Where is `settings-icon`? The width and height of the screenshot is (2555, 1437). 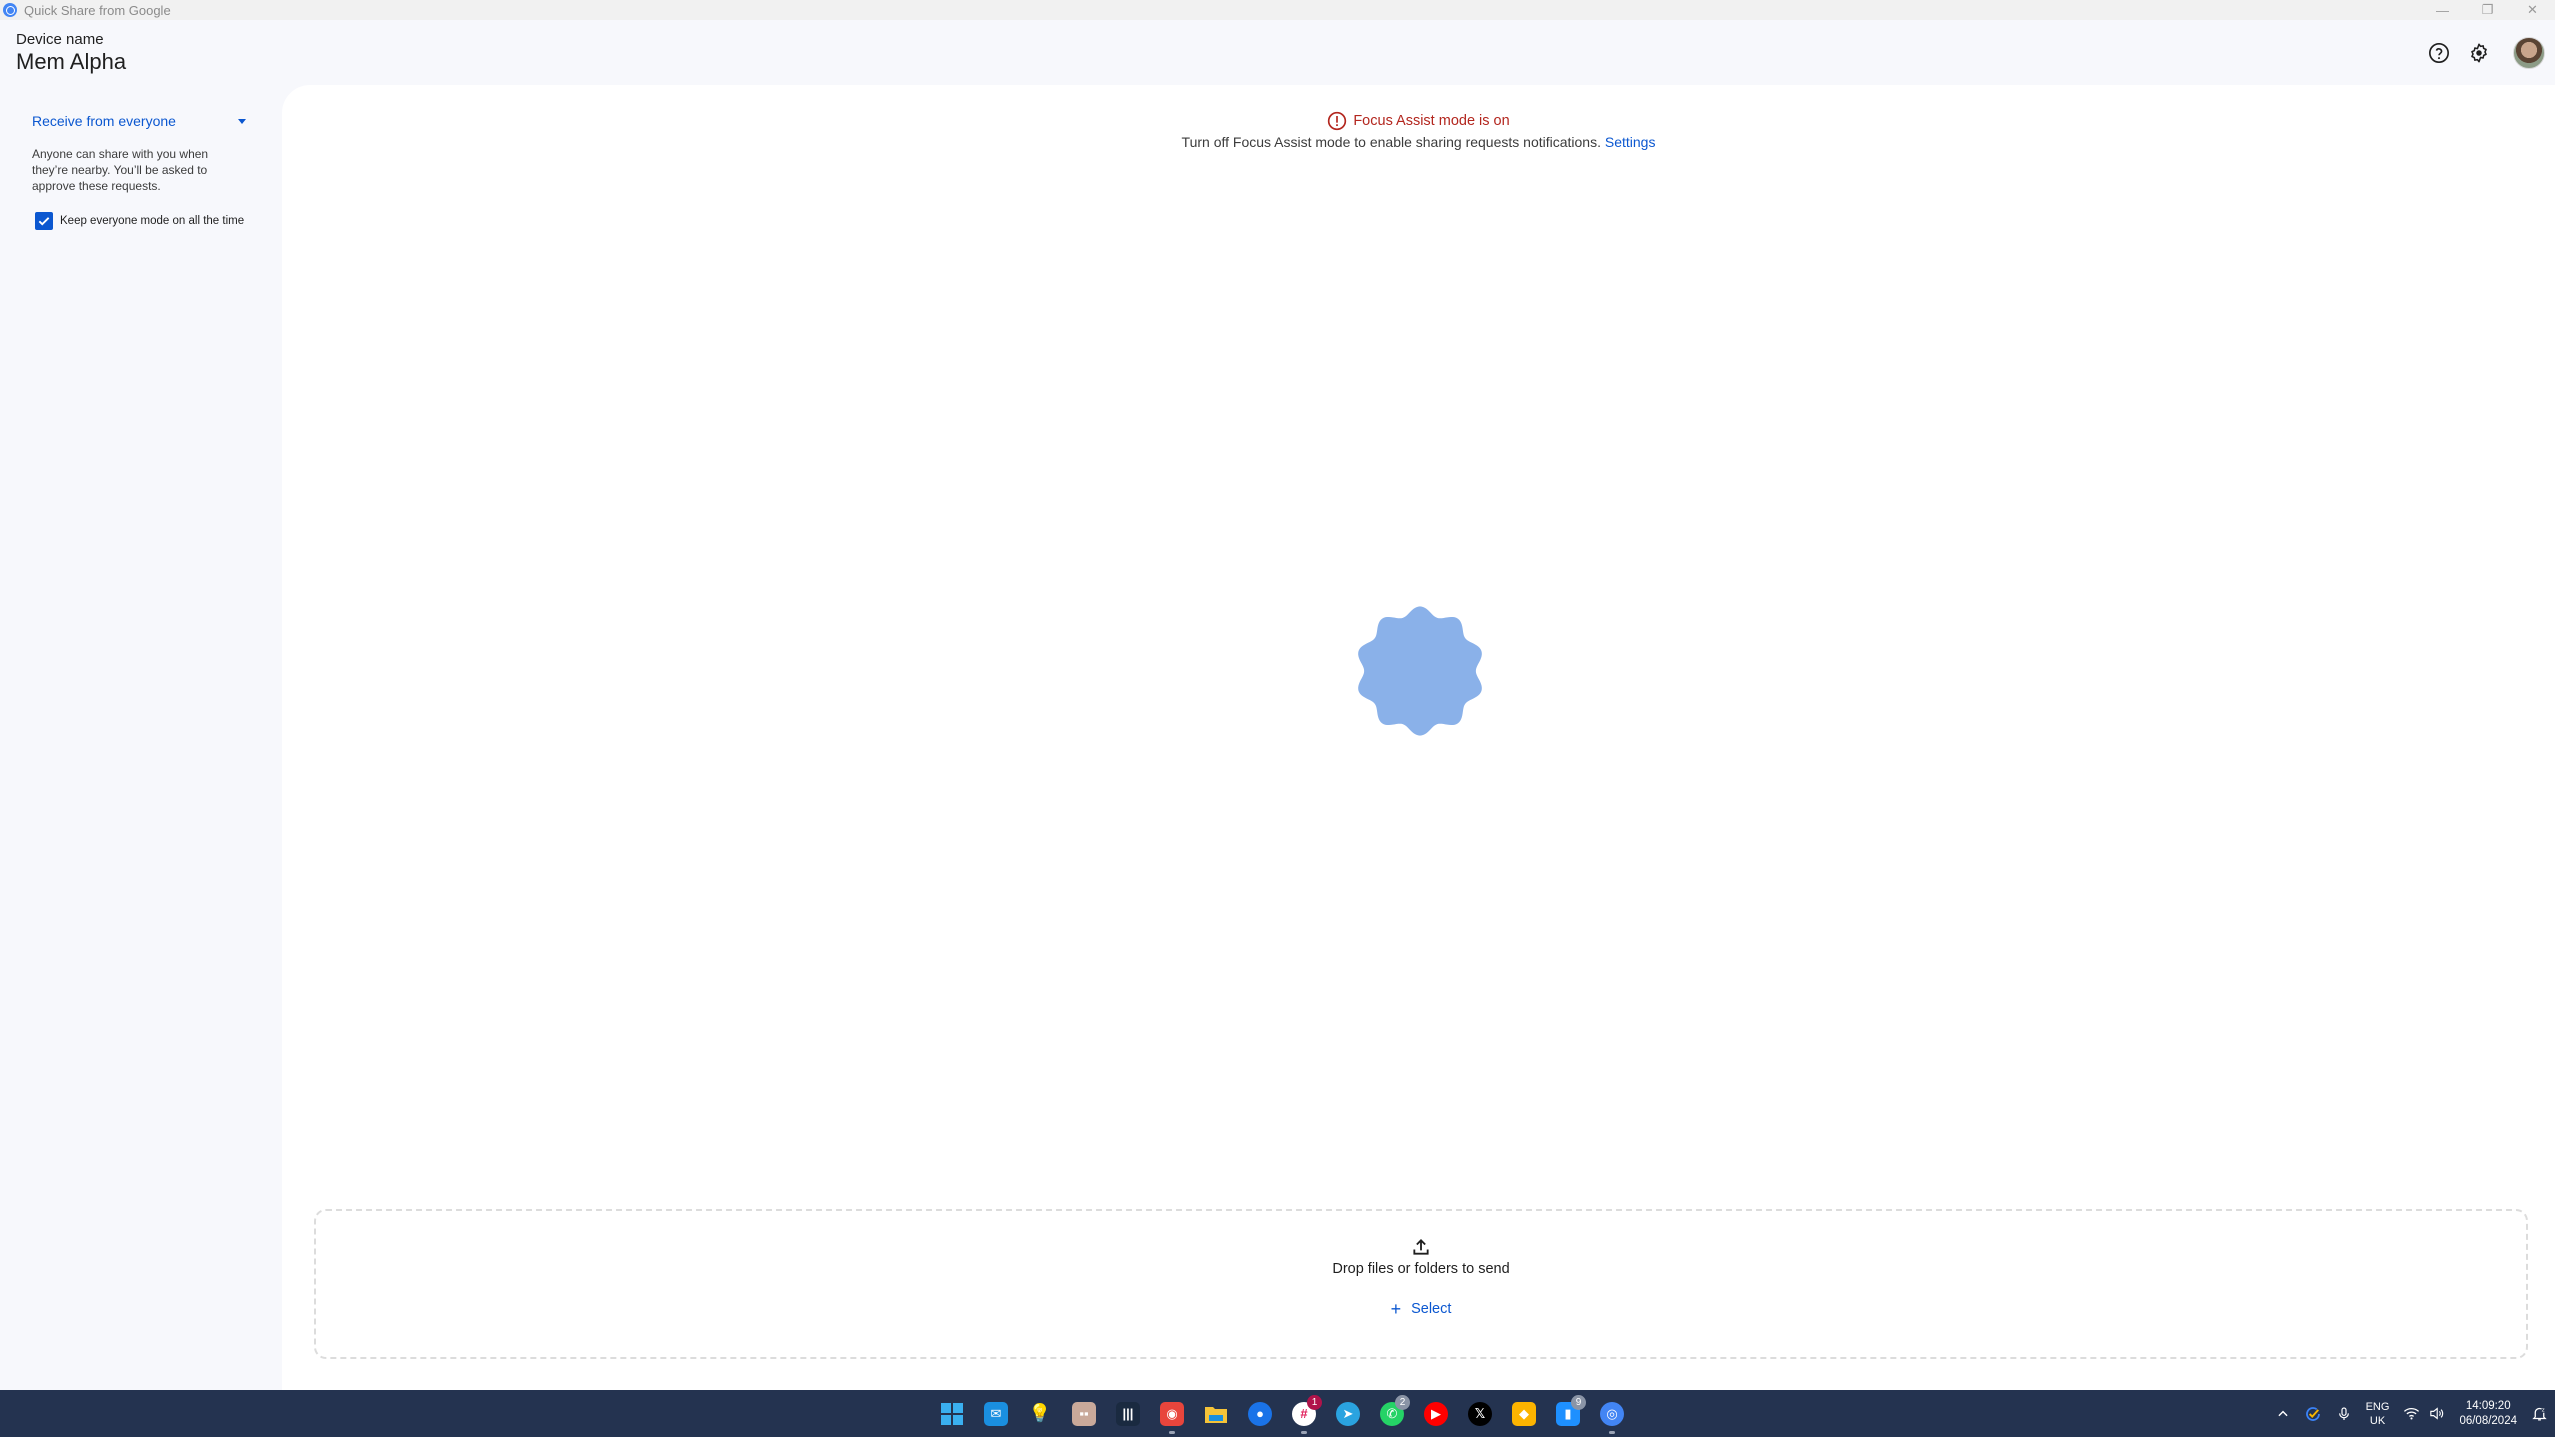
settings-icon is located at coordinates (2479, 53).